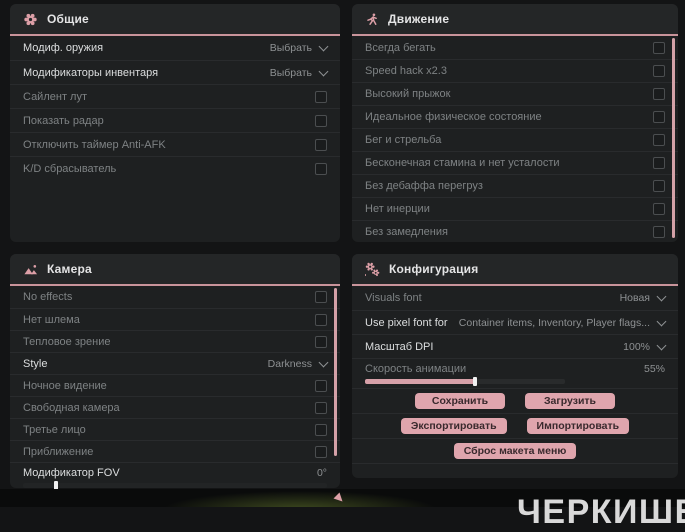 The height and width of the screenshot is (532, 685). What do you see at coordinates (634, 298) in the screenshot?
I see `dropdown-value: Новая` at bounding box center [634, 298].